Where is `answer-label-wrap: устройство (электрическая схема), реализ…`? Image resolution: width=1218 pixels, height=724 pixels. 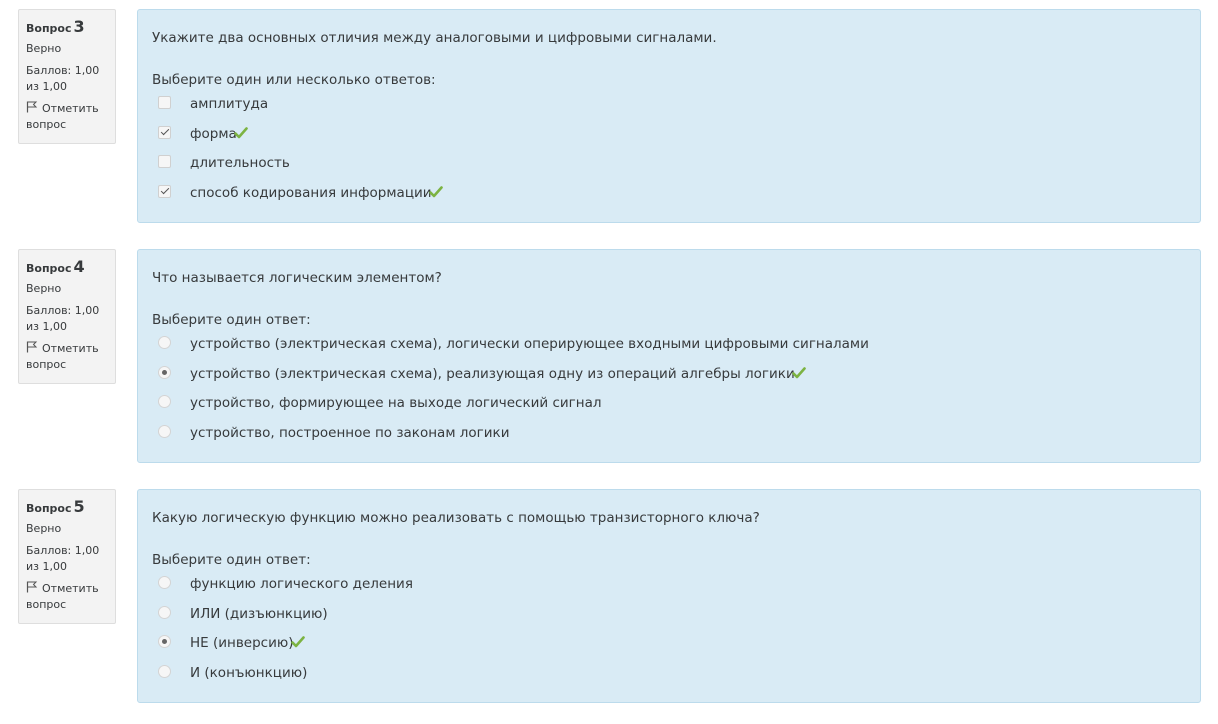 answer-label-wrap: устройство (электрическая схема), реализ… is located at coordinates (498, 374).